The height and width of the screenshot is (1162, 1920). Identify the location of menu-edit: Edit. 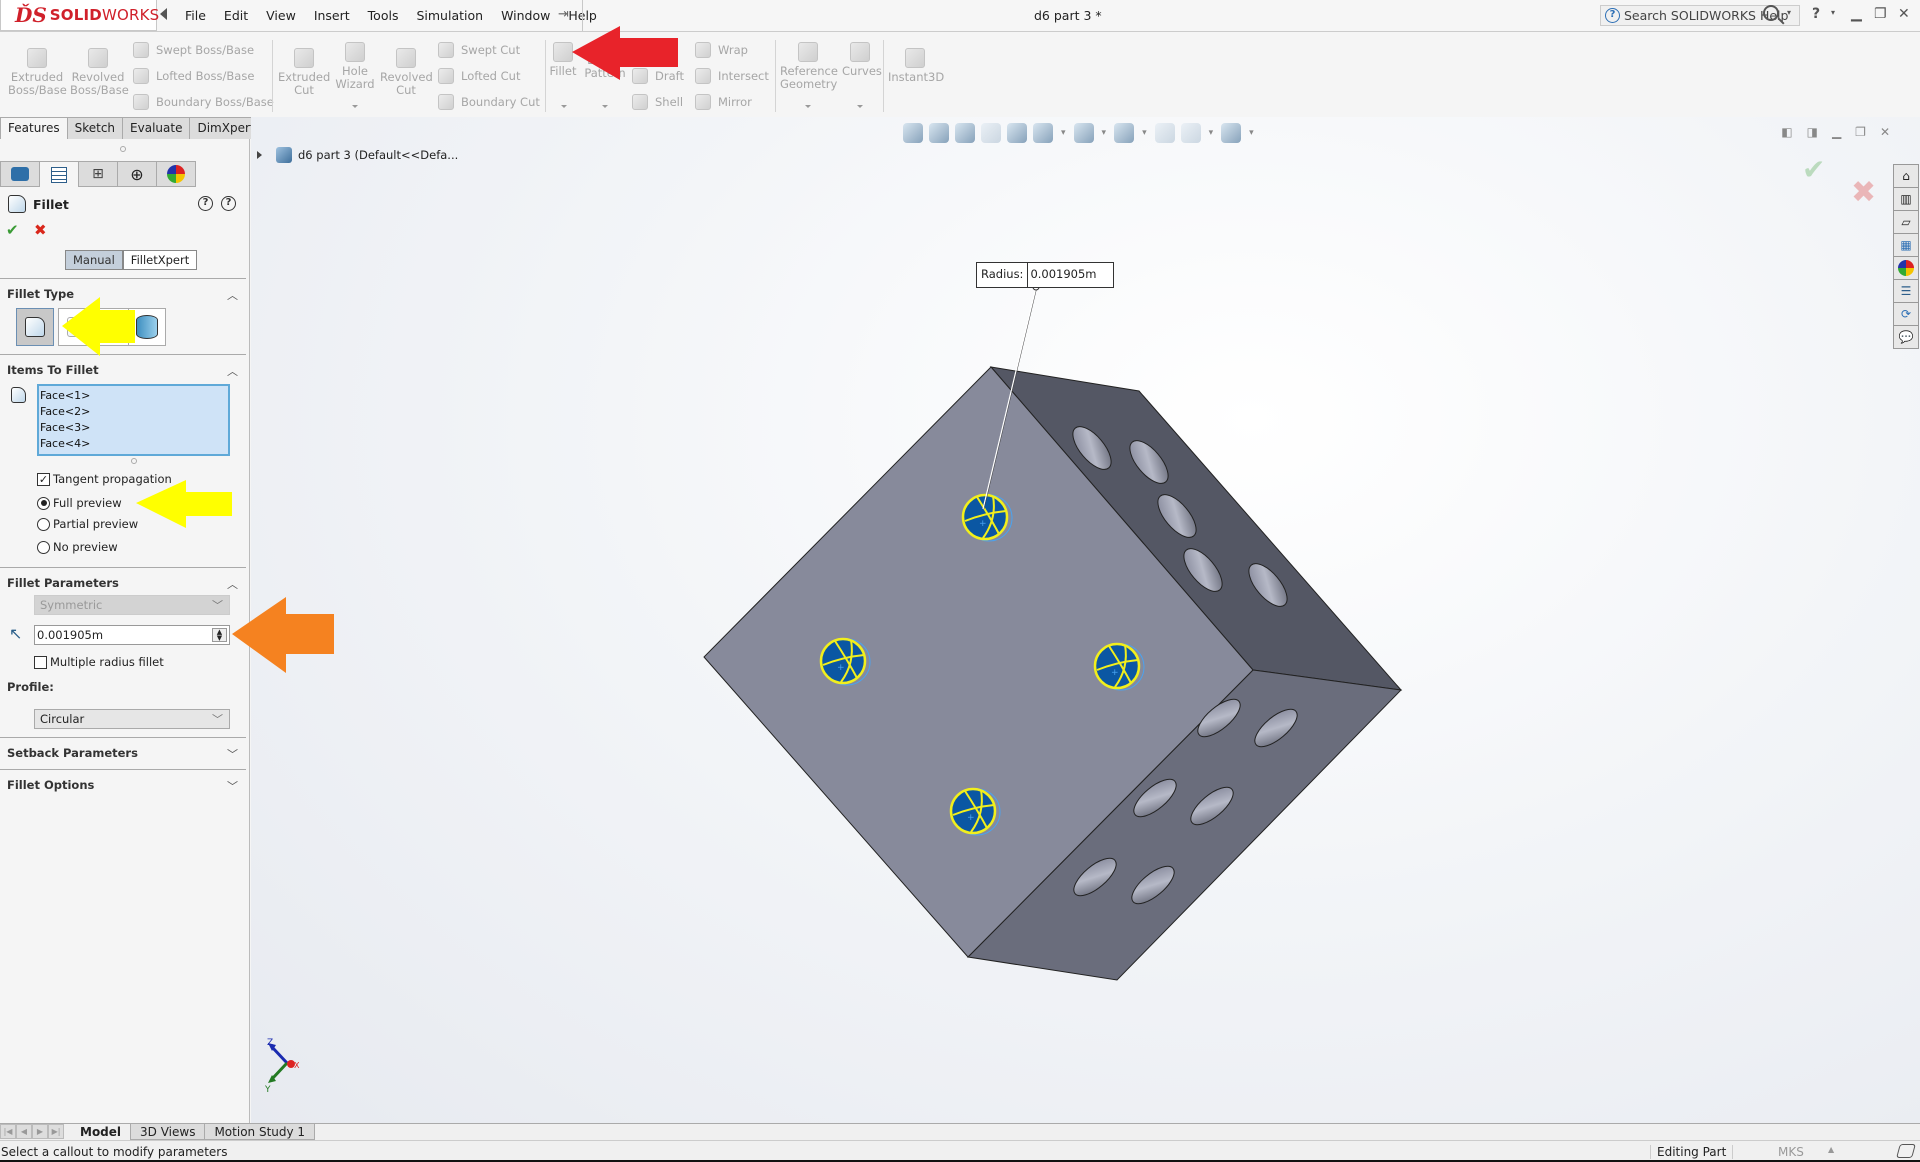
(236, 15).